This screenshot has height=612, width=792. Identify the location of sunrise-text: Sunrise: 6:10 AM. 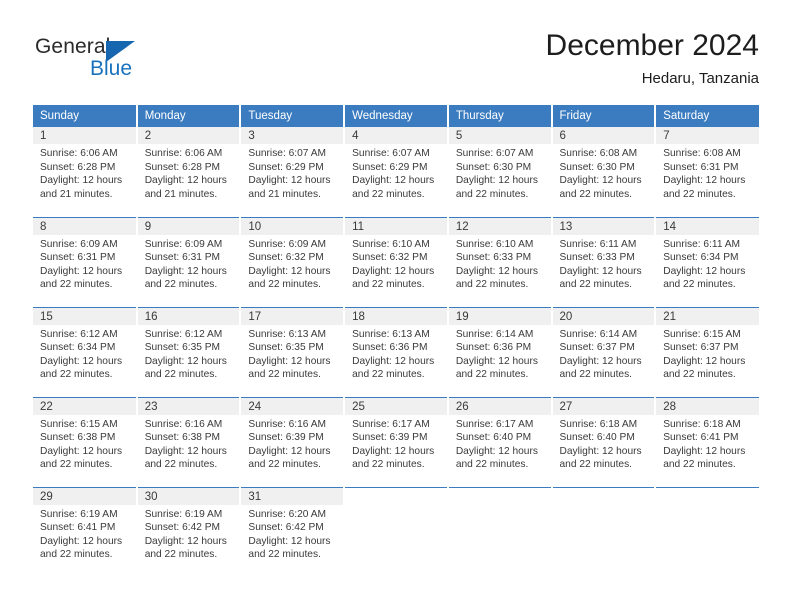
(494, 244).